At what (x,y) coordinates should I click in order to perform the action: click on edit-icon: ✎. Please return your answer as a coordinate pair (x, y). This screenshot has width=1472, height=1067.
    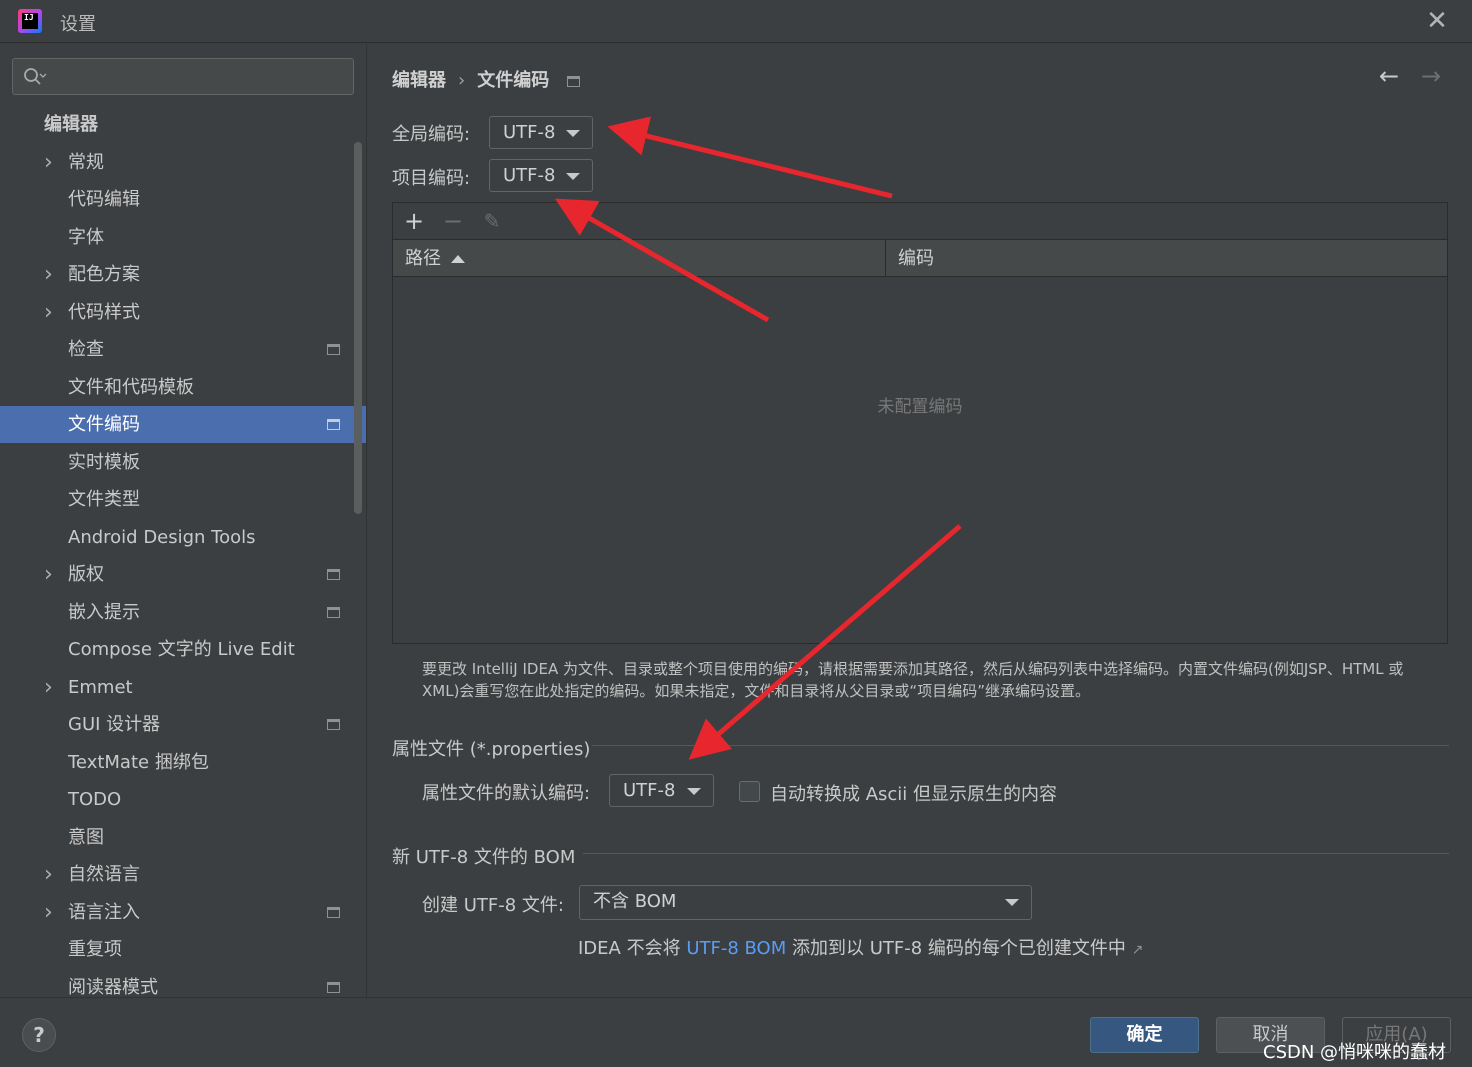
    Looking at the image, I should click on (492, 221).